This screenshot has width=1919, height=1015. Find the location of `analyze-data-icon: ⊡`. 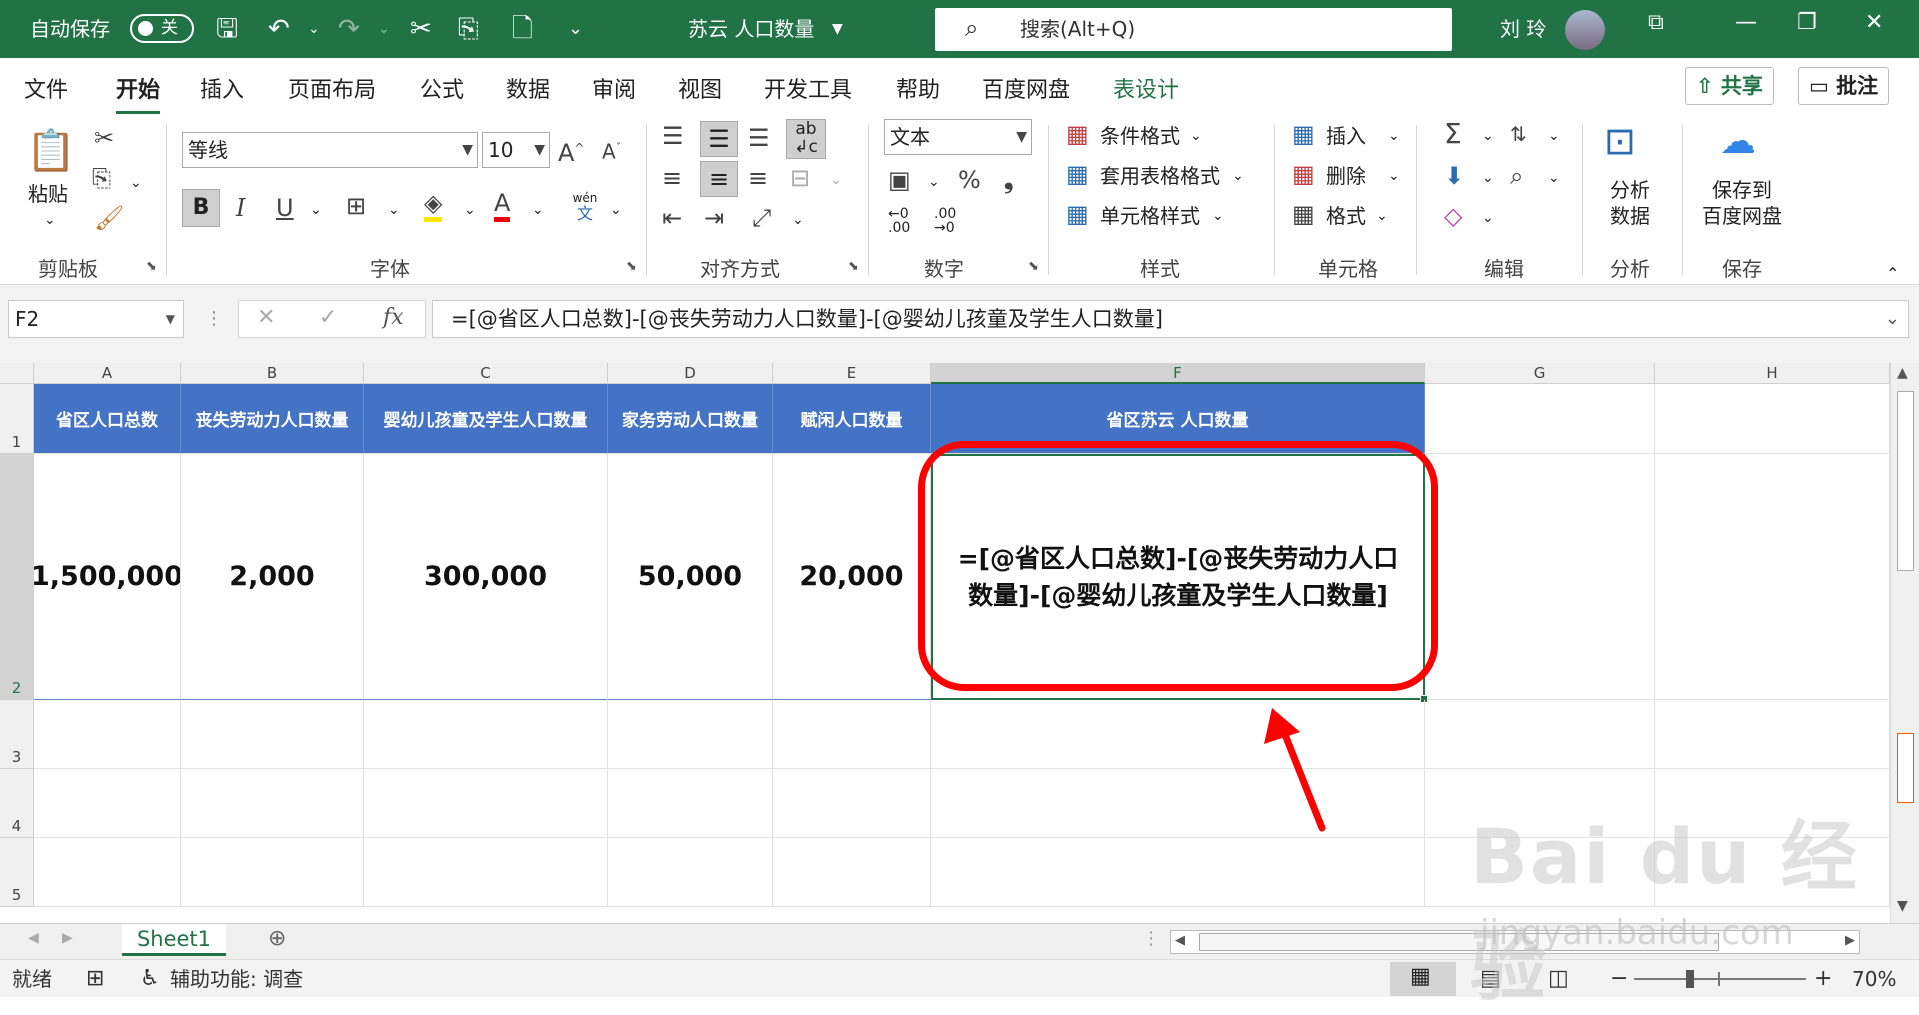

analyze-data-icon: ⊡ is located at coordinates (1620, 141).